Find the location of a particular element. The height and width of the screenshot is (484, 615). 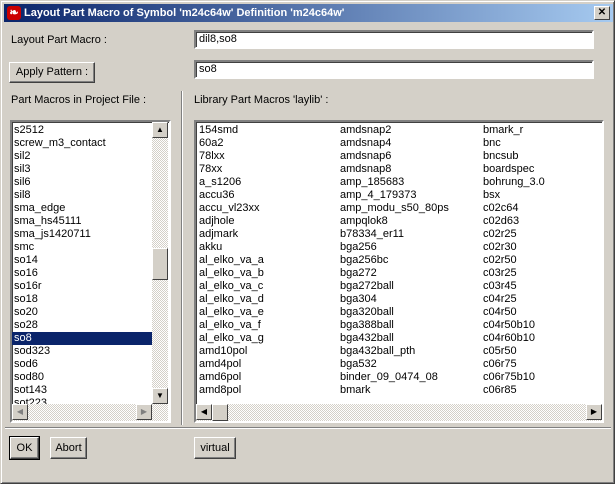

list-item: sod80 is located at coordinates (82, 377).